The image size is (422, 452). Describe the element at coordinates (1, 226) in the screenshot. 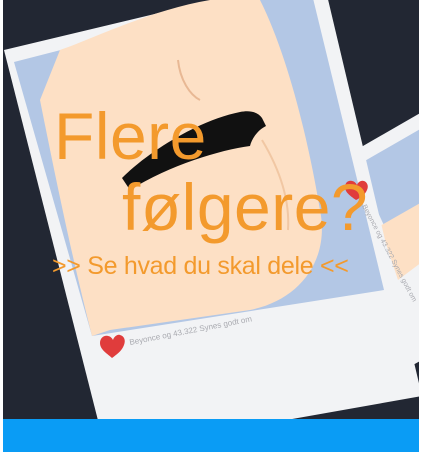

I see `frame-border-left` at that location.